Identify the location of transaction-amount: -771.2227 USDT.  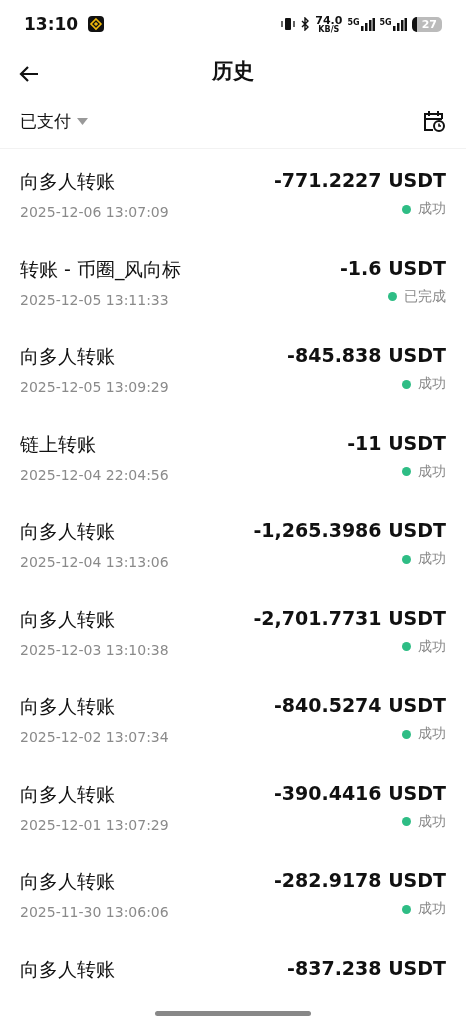
(359, 180).